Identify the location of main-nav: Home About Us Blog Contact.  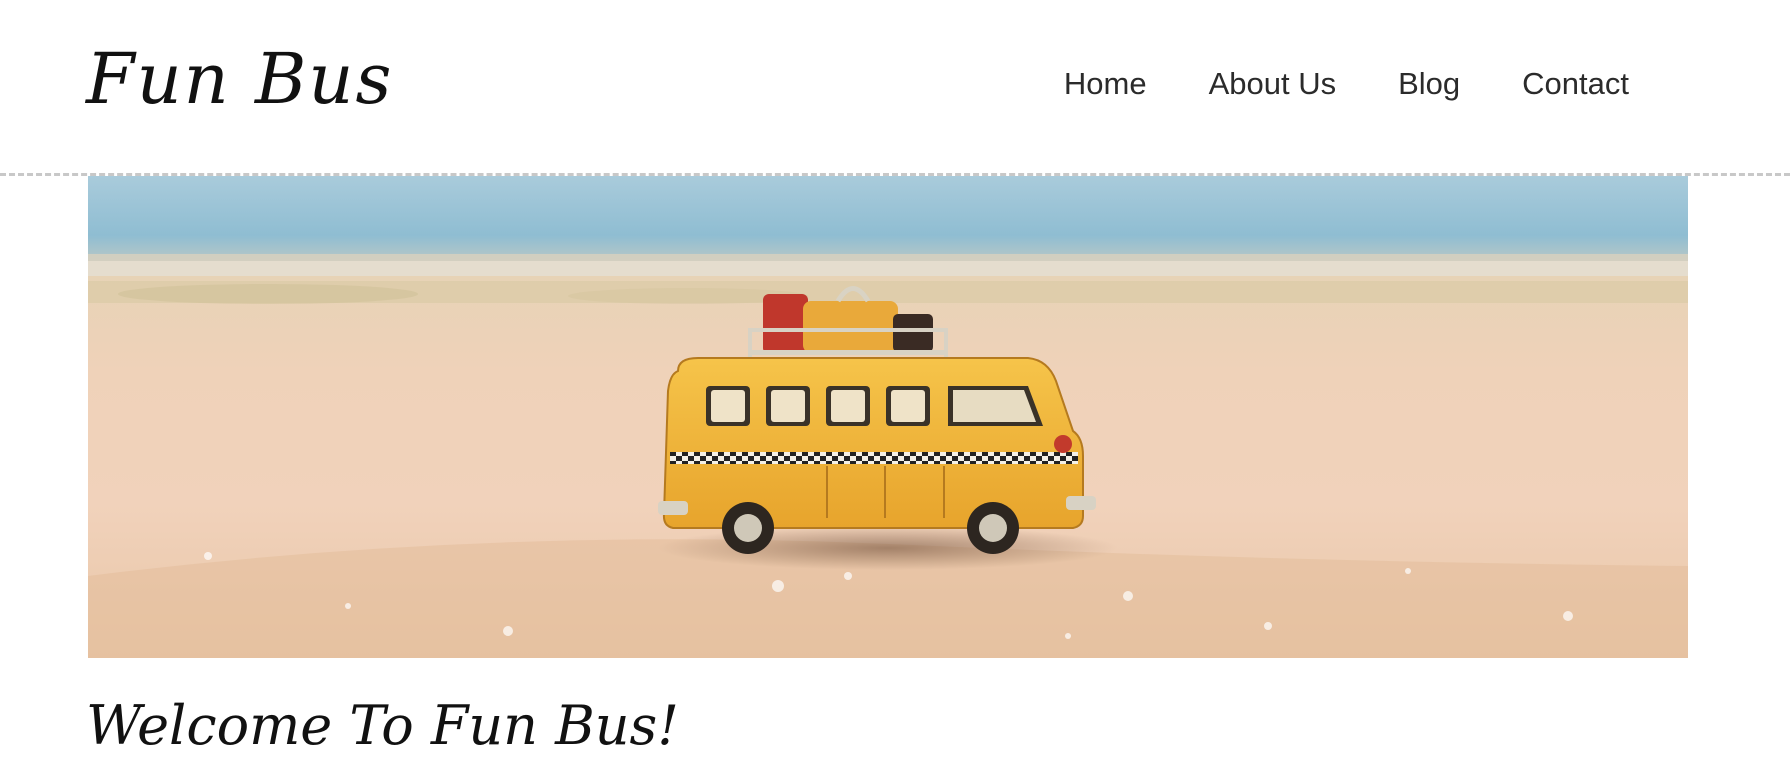
(1346, 84).